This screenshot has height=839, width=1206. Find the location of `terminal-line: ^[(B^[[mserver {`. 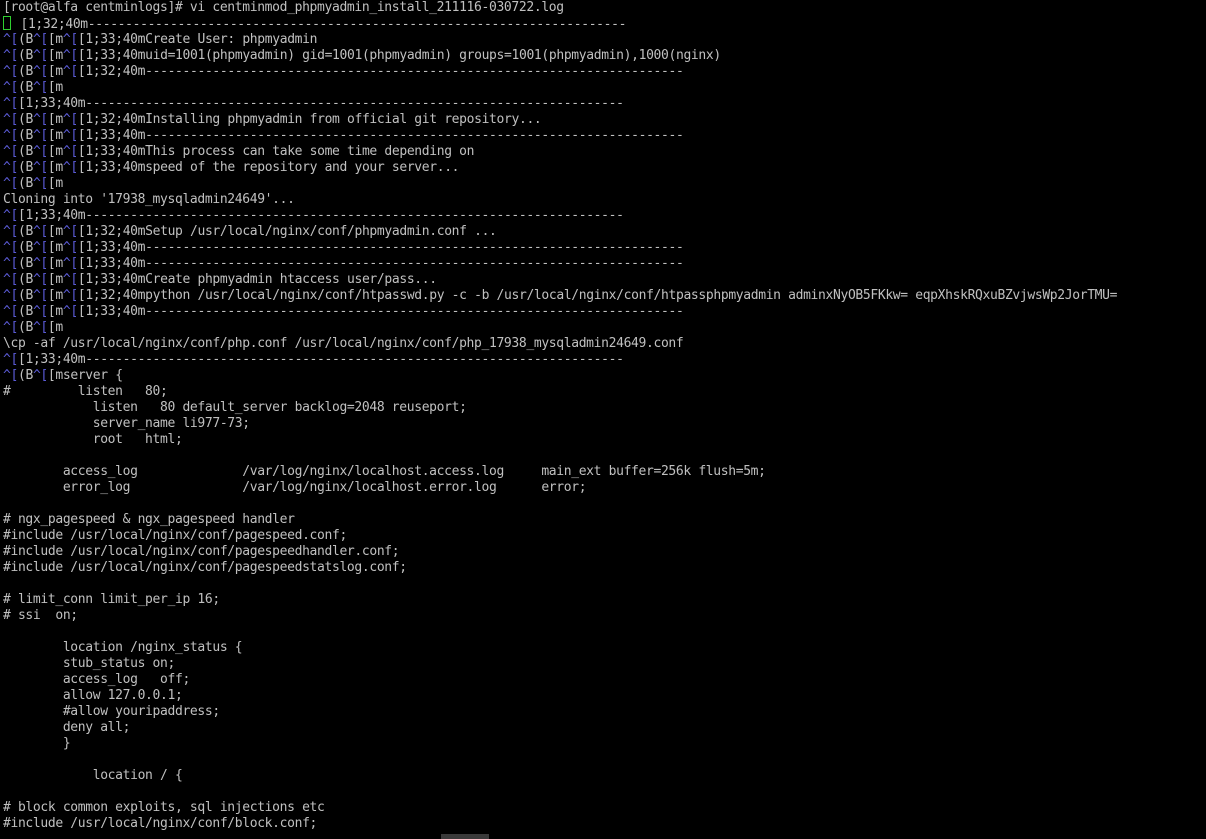

terminal-line: ^[(B^[[mserver { is located at coordinates (603, 376).